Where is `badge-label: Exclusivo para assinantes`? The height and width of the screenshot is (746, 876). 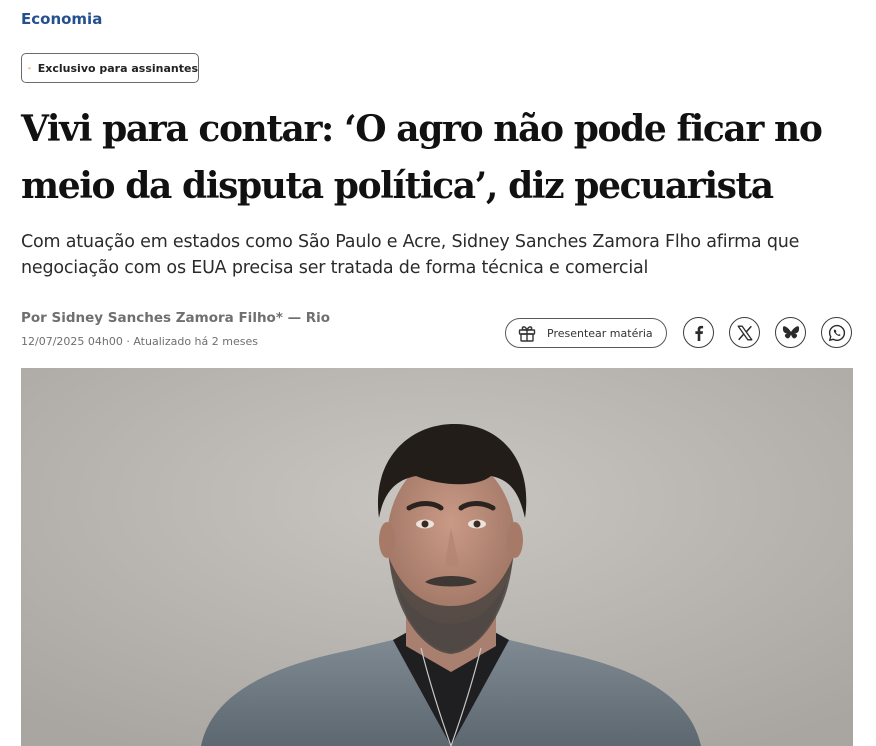 badge-label: Exclusivo para assinantes is located at coordinates (117, 68).